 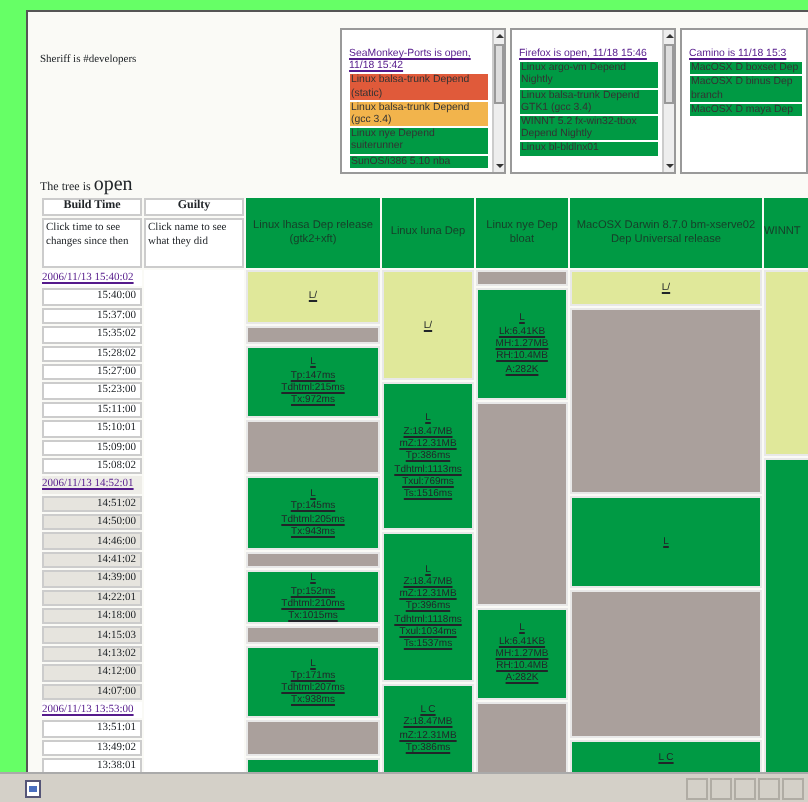 What do you see at coordinates (33, 788) in the screenshot?
I see `page-icon` at bounding box center [33, 788].